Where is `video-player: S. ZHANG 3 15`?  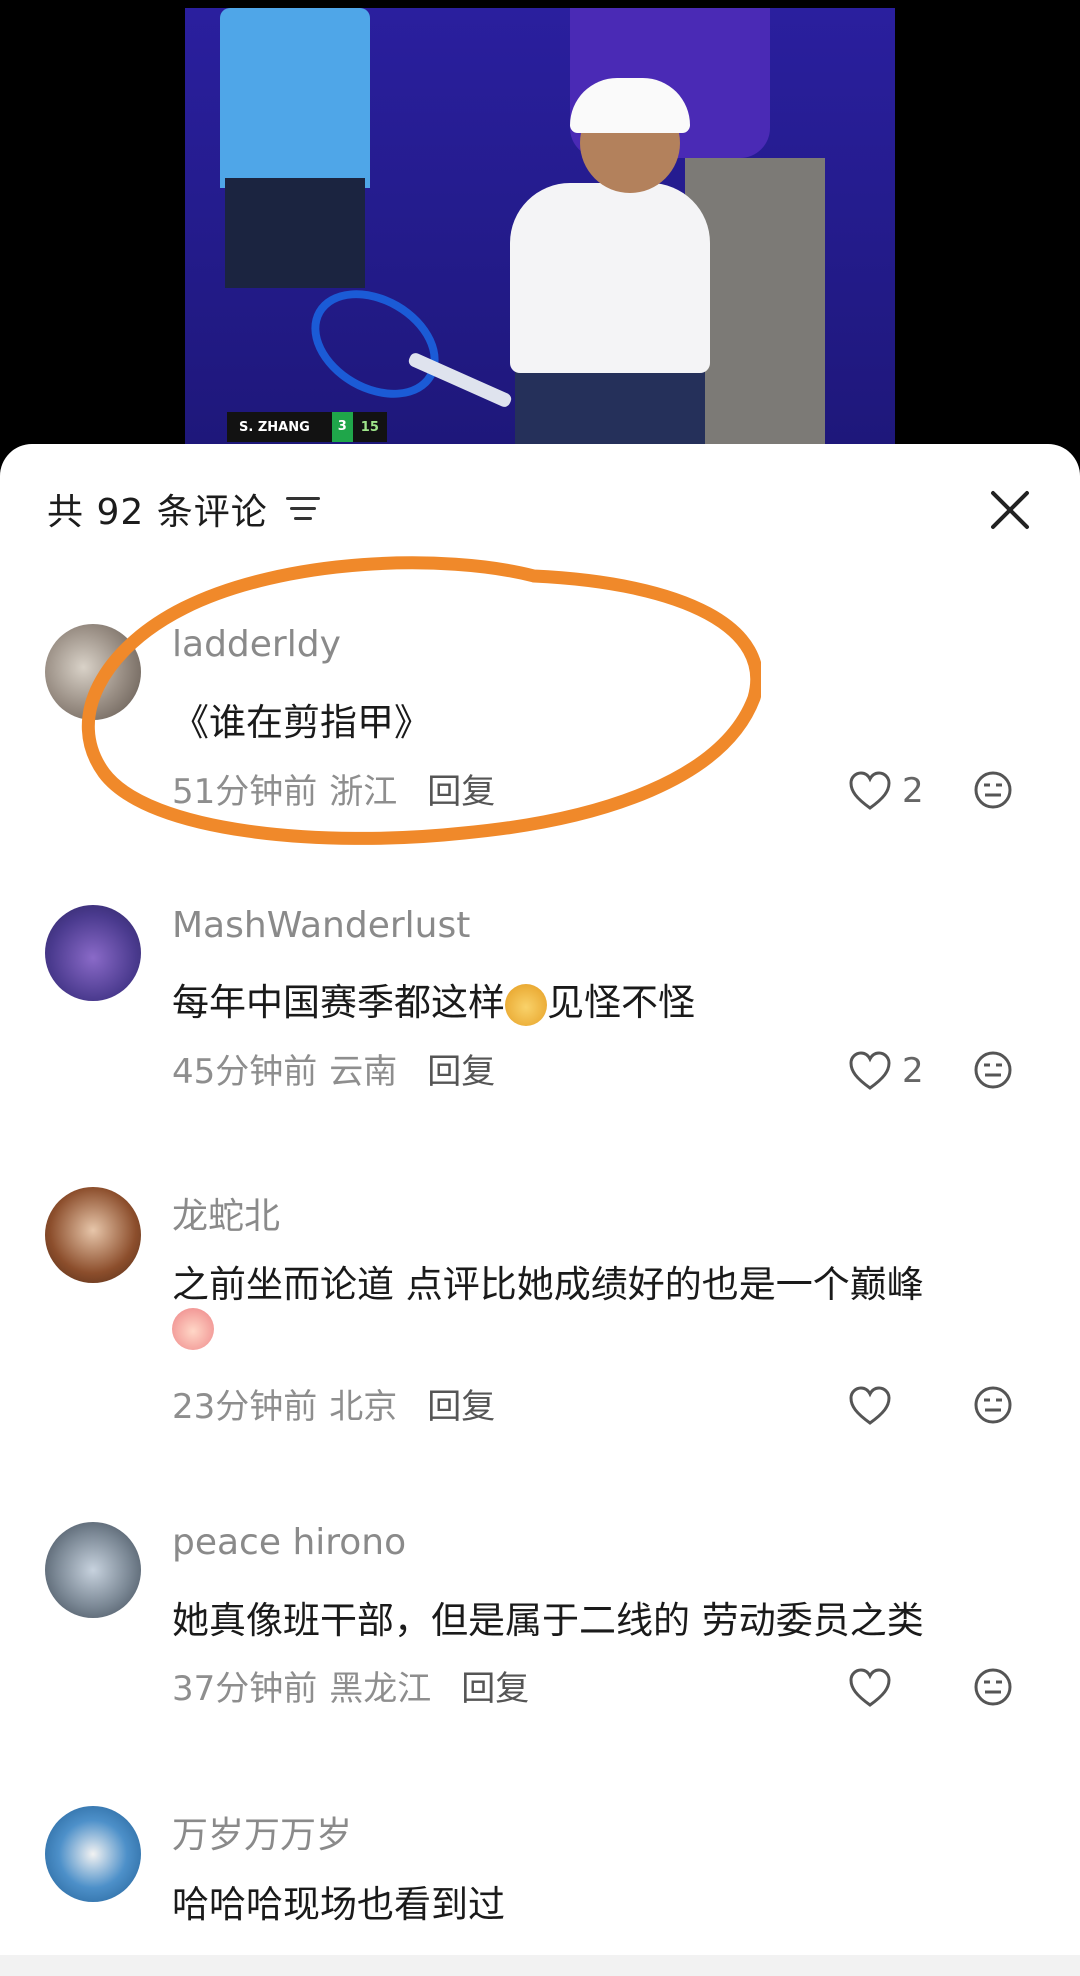 video-player: S. ZHANG 3 15 is located at coordinates (540, 228).